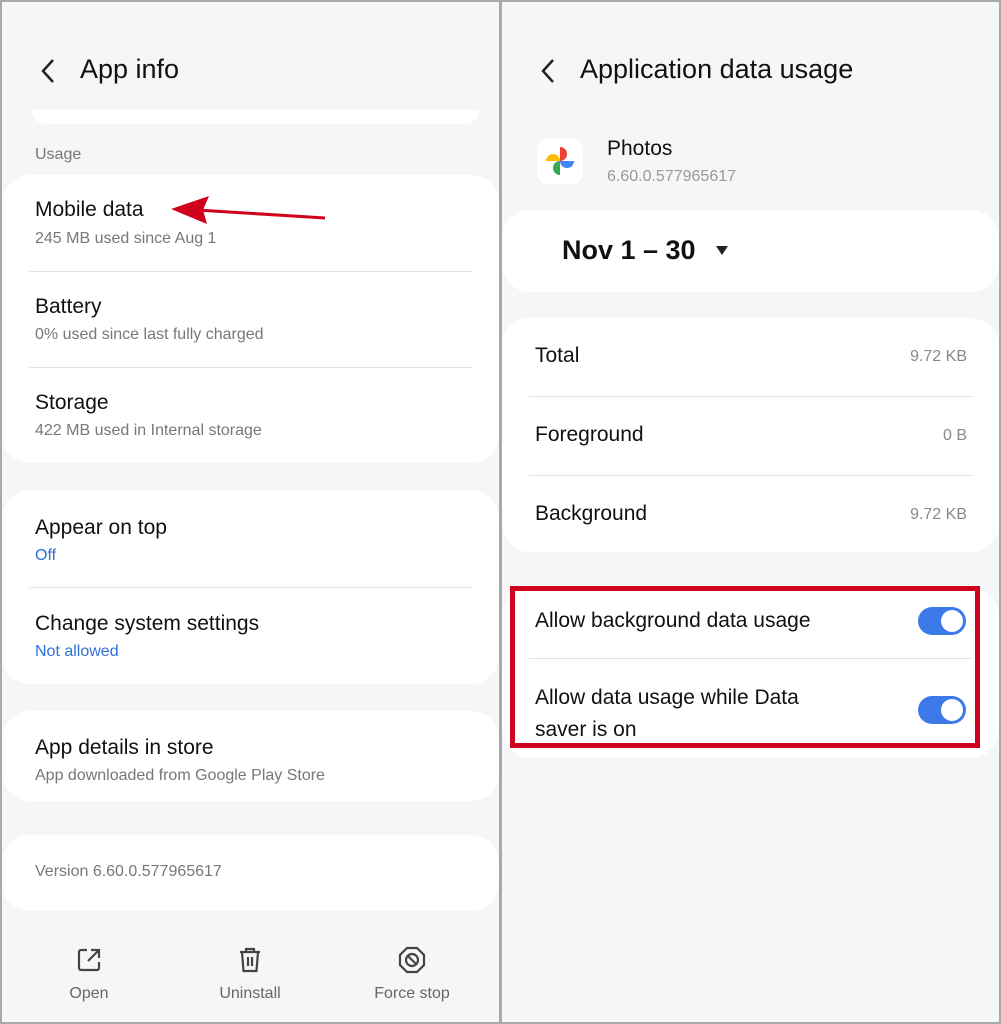  Describe the element at coordinates (72, 403) in the screenshot. I see `storage-item: Storage` at that location.